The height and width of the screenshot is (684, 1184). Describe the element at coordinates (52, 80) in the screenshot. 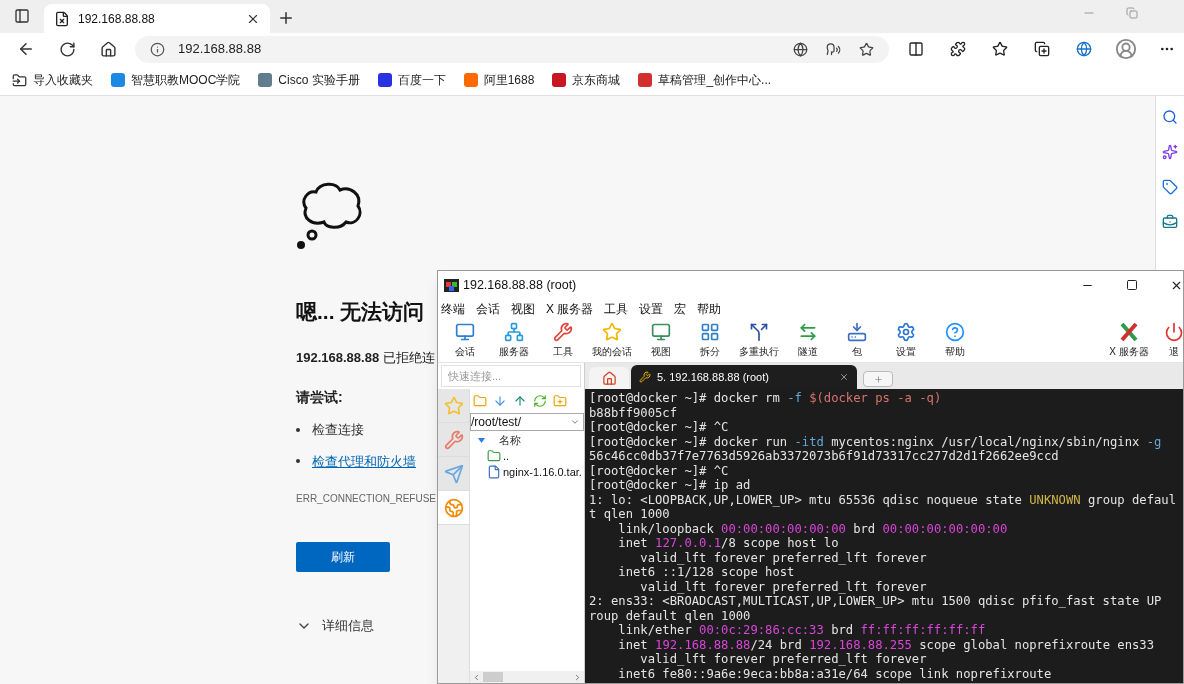

I see `bookmark: 导入收藏夹` at that location.